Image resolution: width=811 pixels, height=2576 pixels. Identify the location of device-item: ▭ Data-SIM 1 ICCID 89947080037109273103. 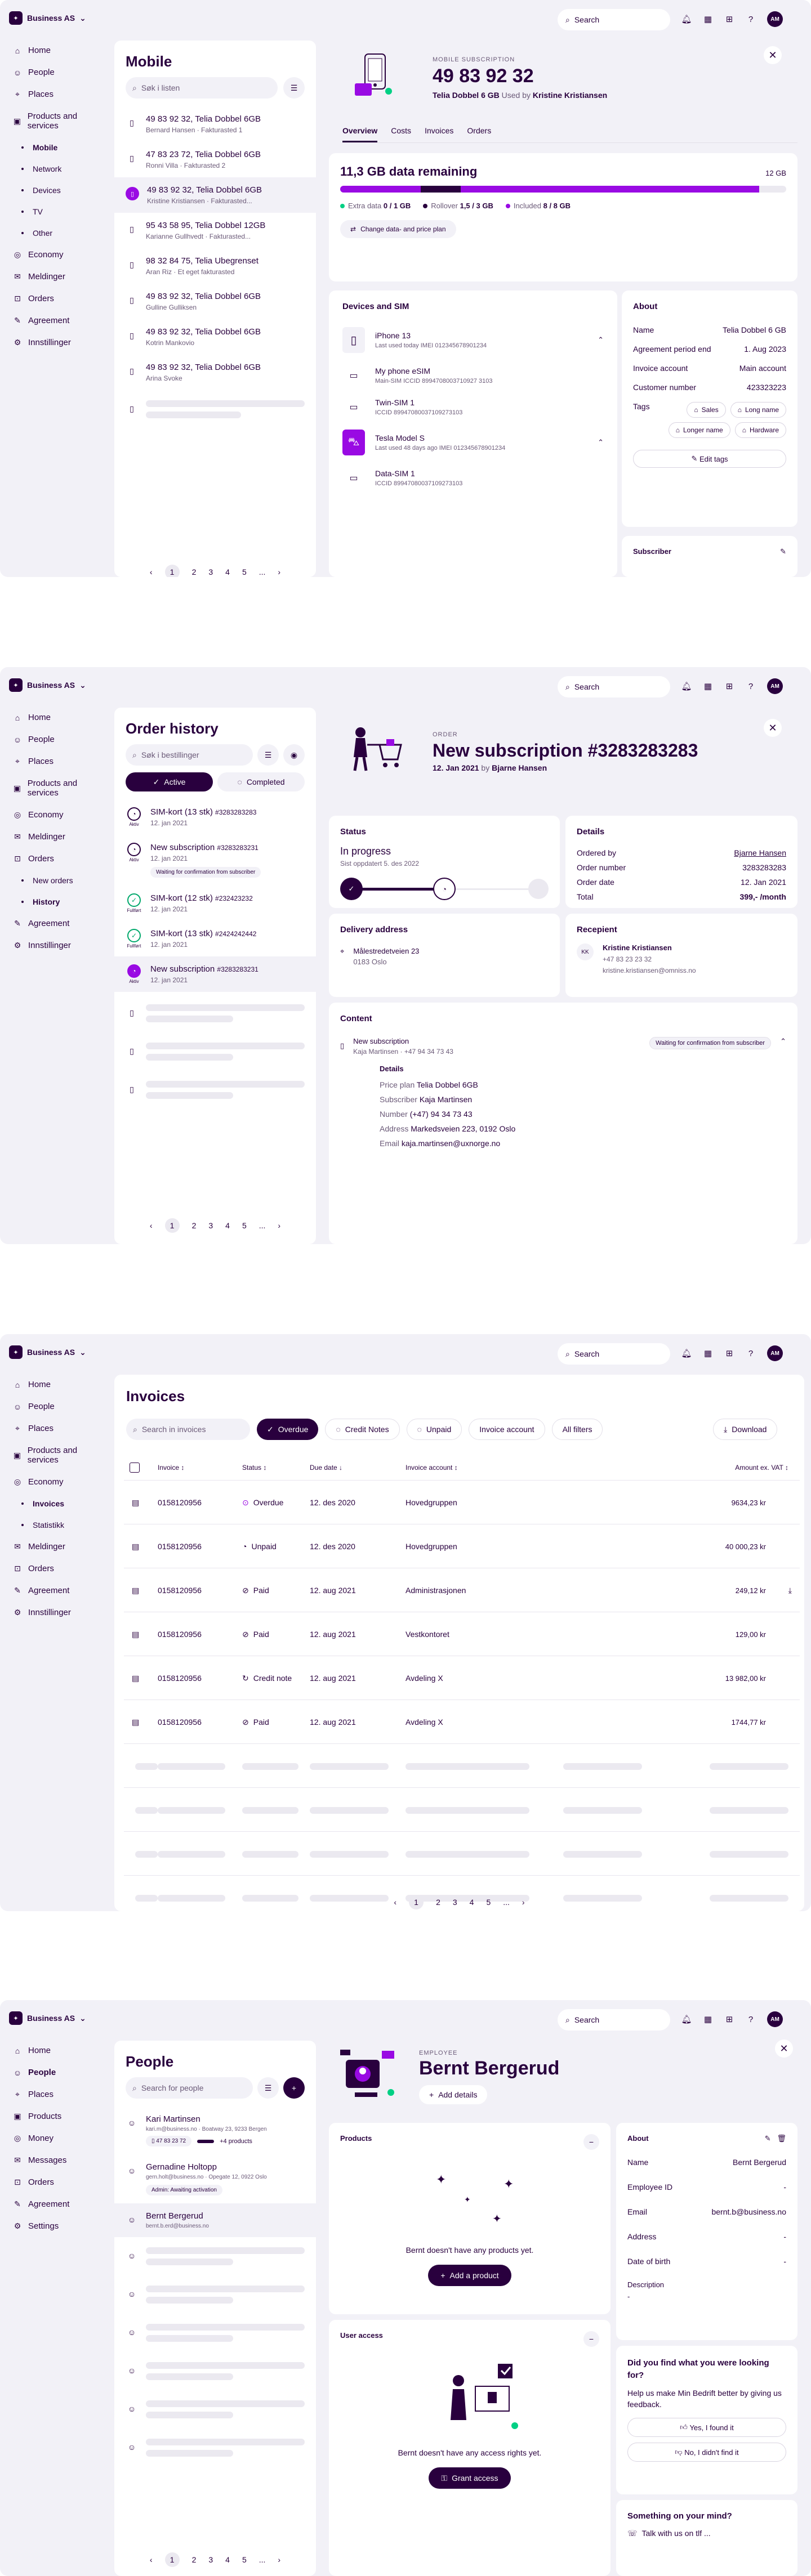
(473, 478).